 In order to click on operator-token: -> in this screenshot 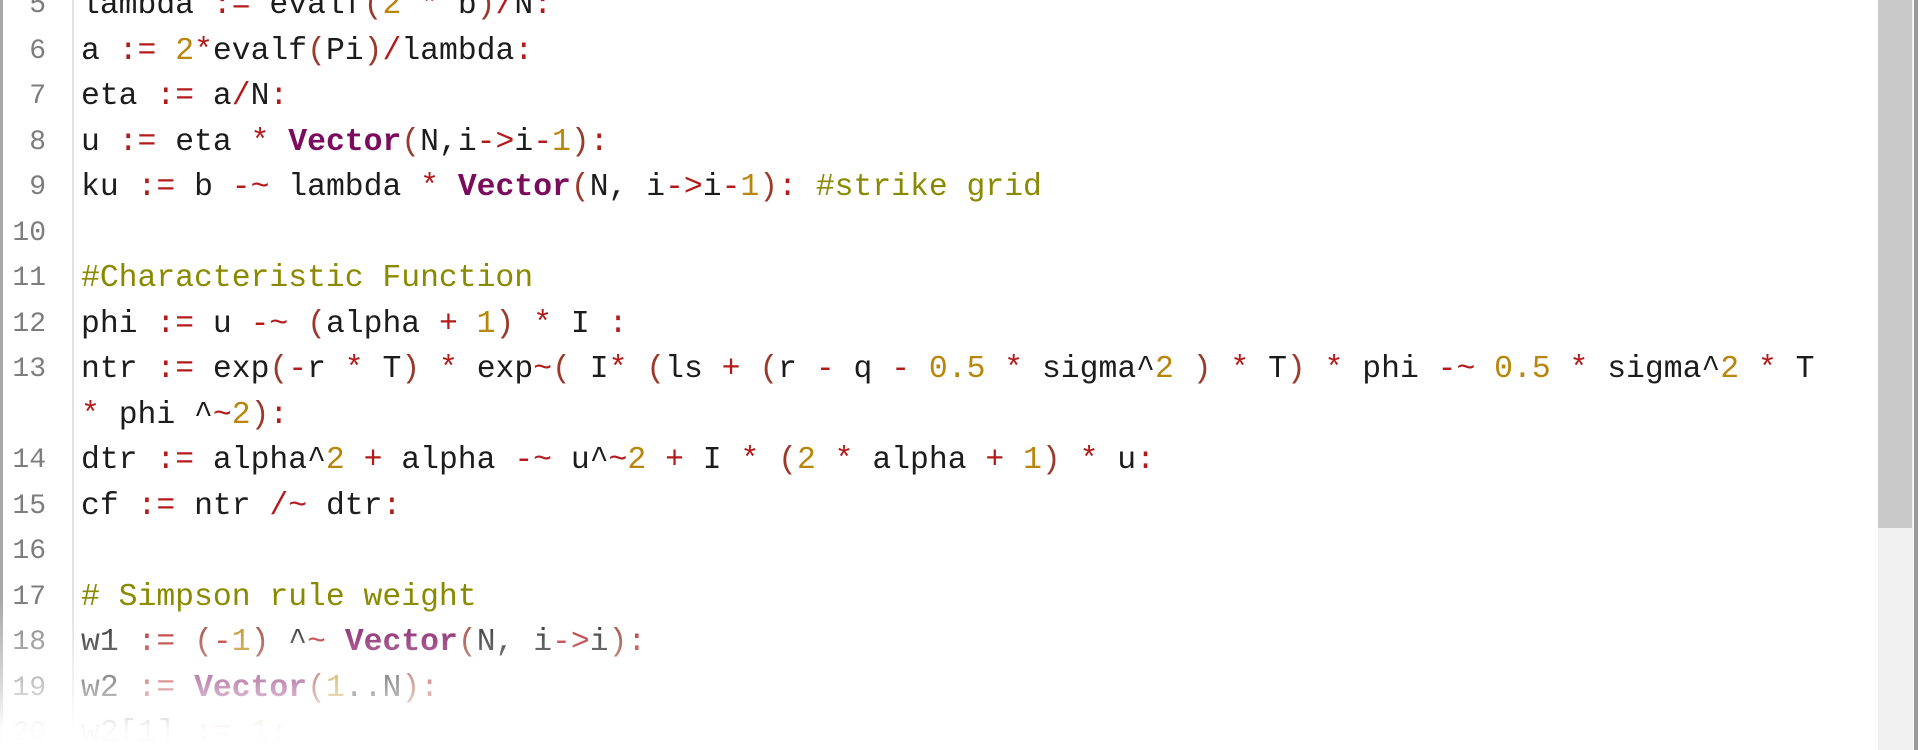, I will do `click(684, 187)`.